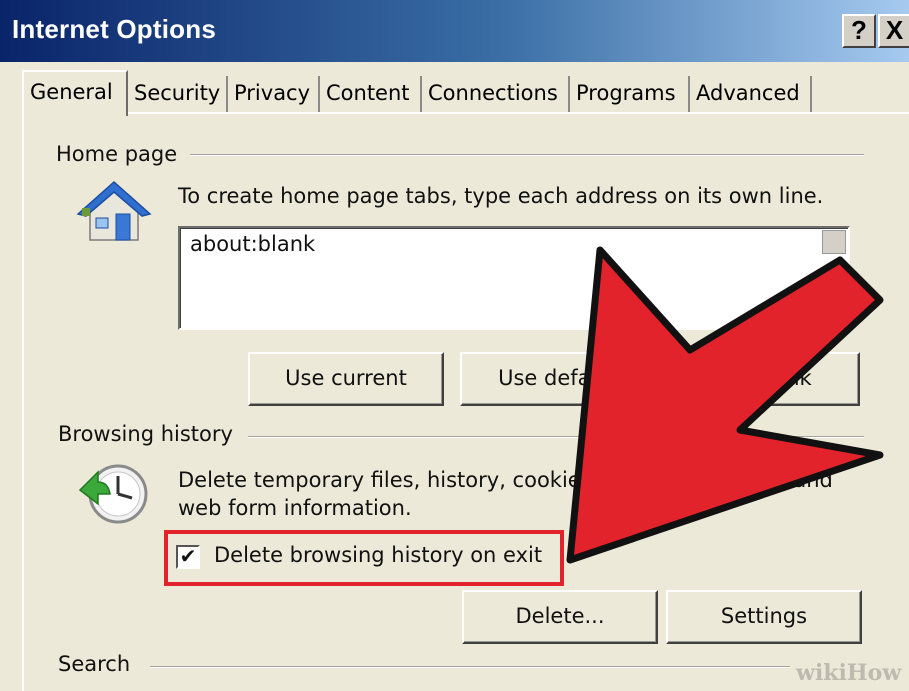 The height and width of the screenshot is (691, 909). Describe the element at coordinates (113, 494) in the screenshot. I see `history-clock-icon` at that location.